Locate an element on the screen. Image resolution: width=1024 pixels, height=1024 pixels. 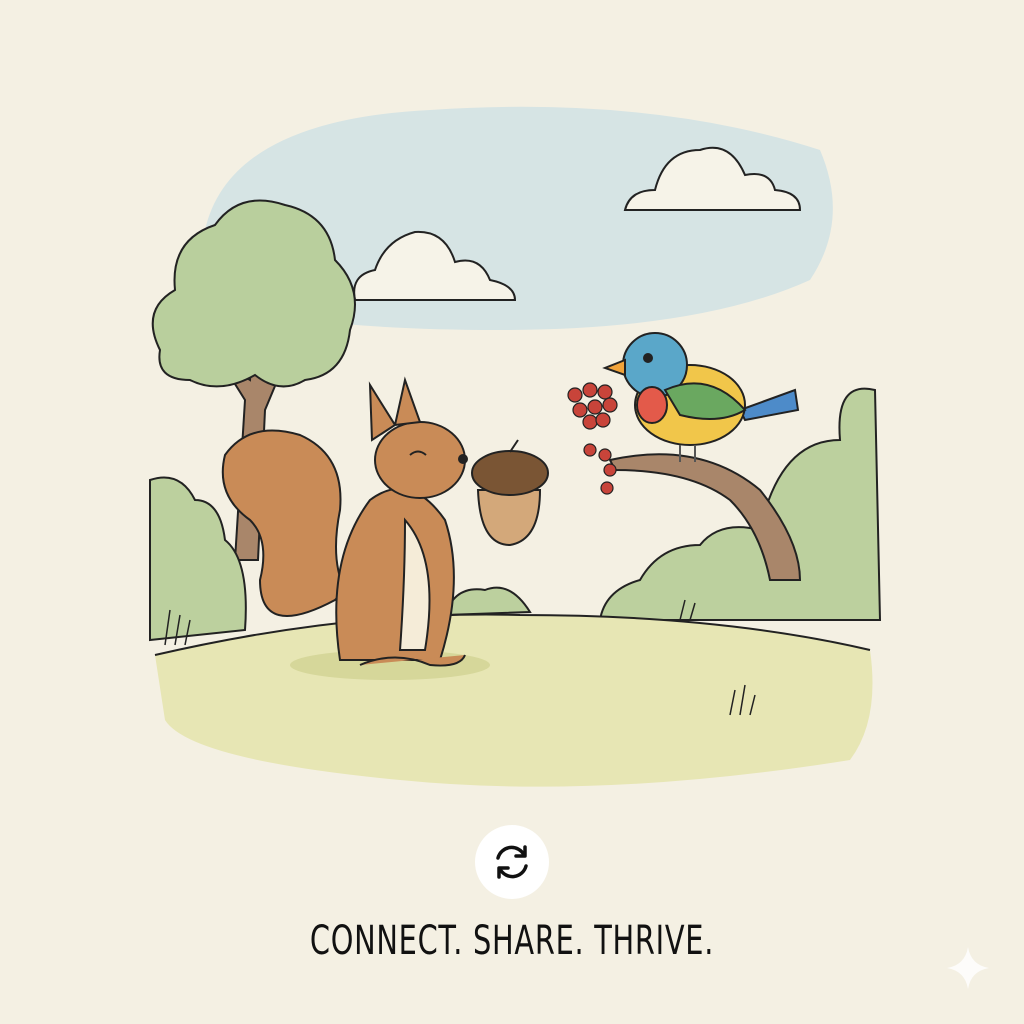
refresh-button is located at coordinates (512, 862).